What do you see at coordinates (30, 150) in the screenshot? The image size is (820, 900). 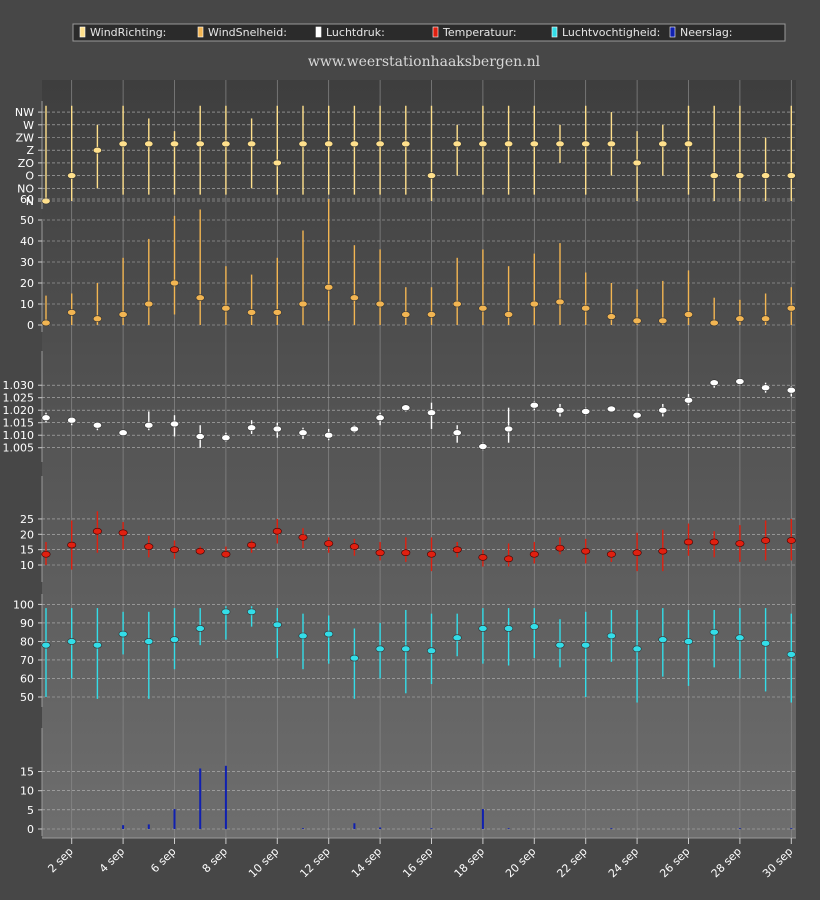 I see `y-tick-label: Z` at bounding box center [30, 150].